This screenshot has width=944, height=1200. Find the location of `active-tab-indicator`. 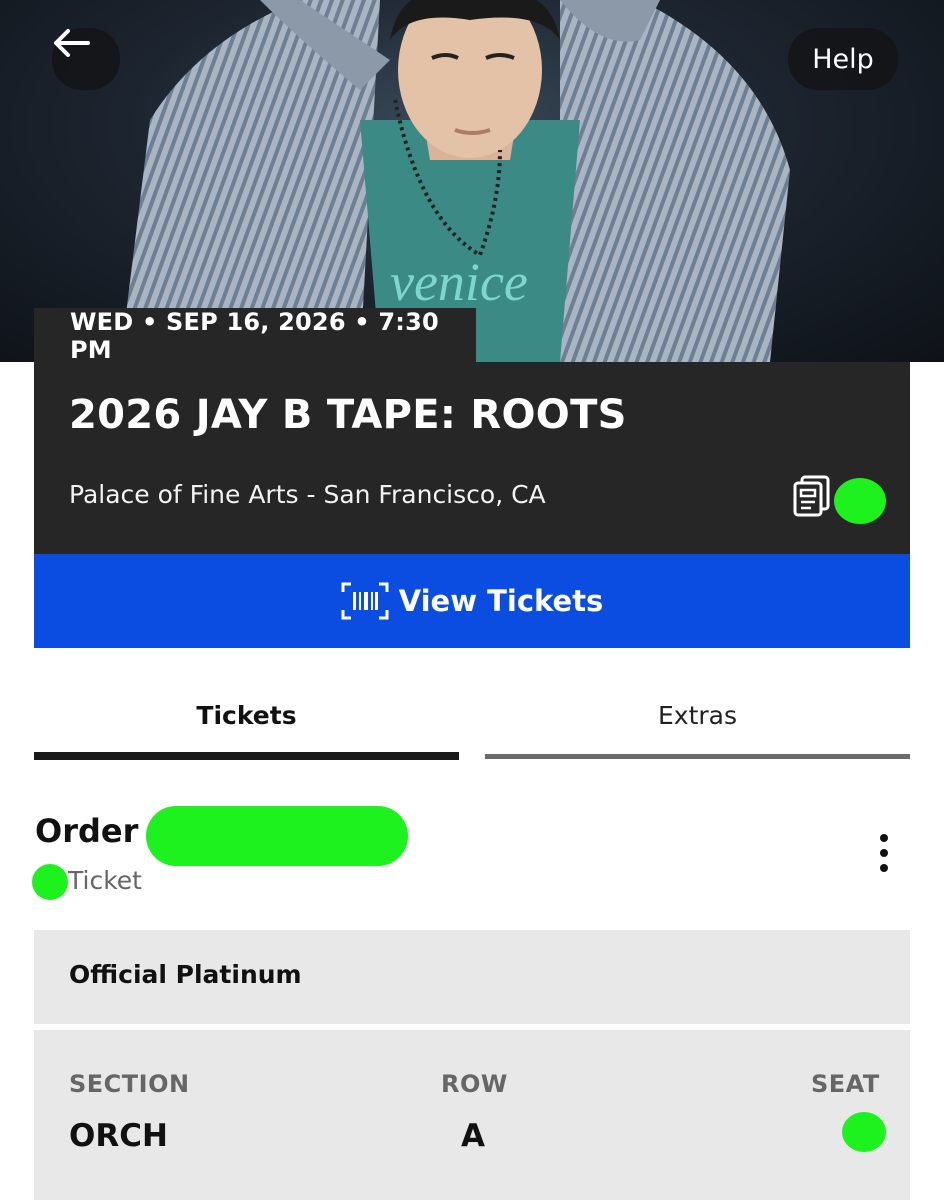

active-tab-indicator is located at coordinates (246, 756).